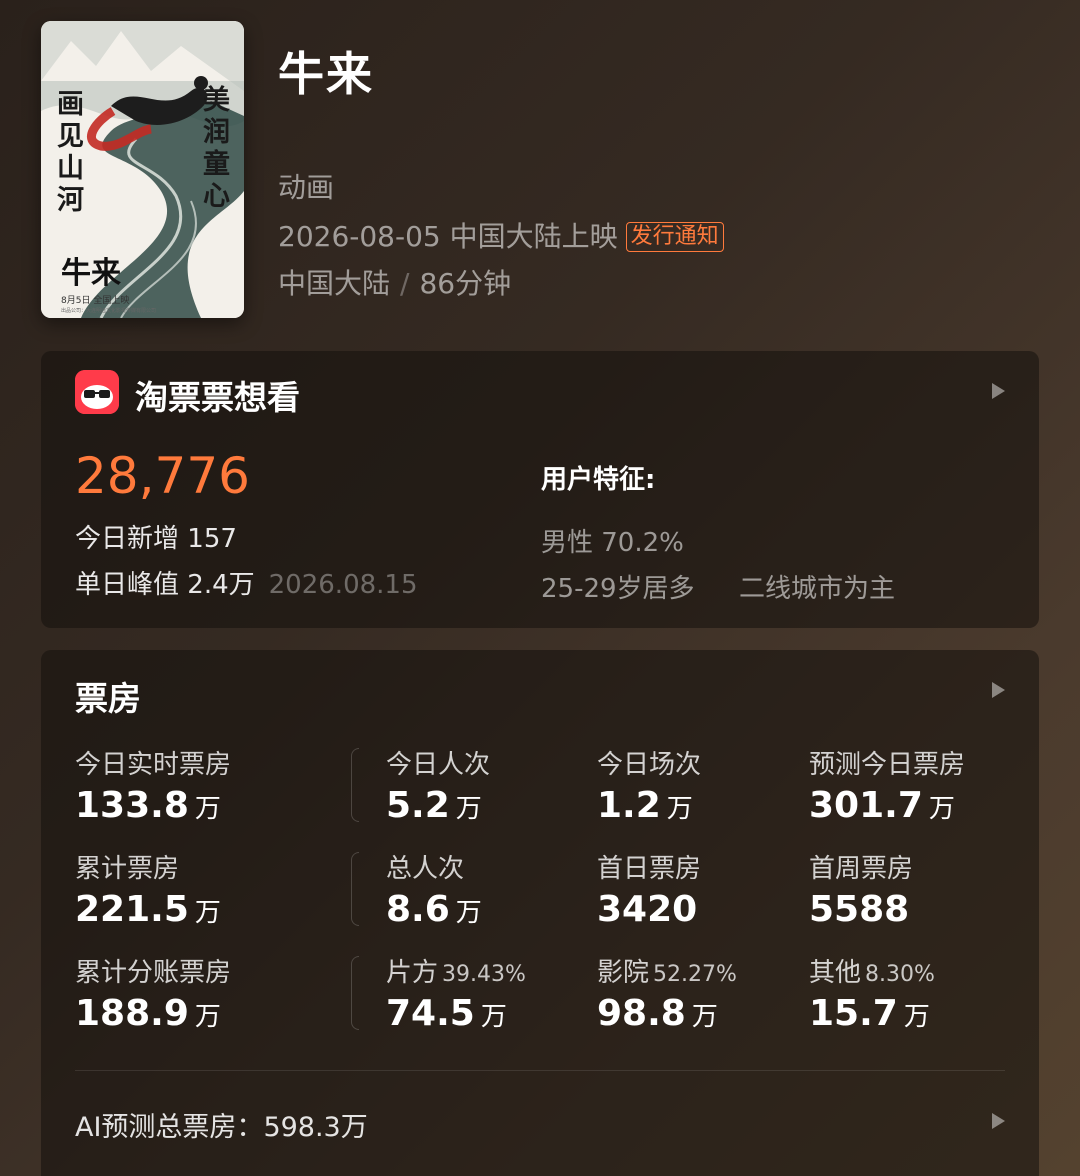 Image resolution: width=1080 pixels, height=1176 pixels. Describe the element at coordinates (629, 805) in the screenshot. I see `stat-number: 1.2` at that location.